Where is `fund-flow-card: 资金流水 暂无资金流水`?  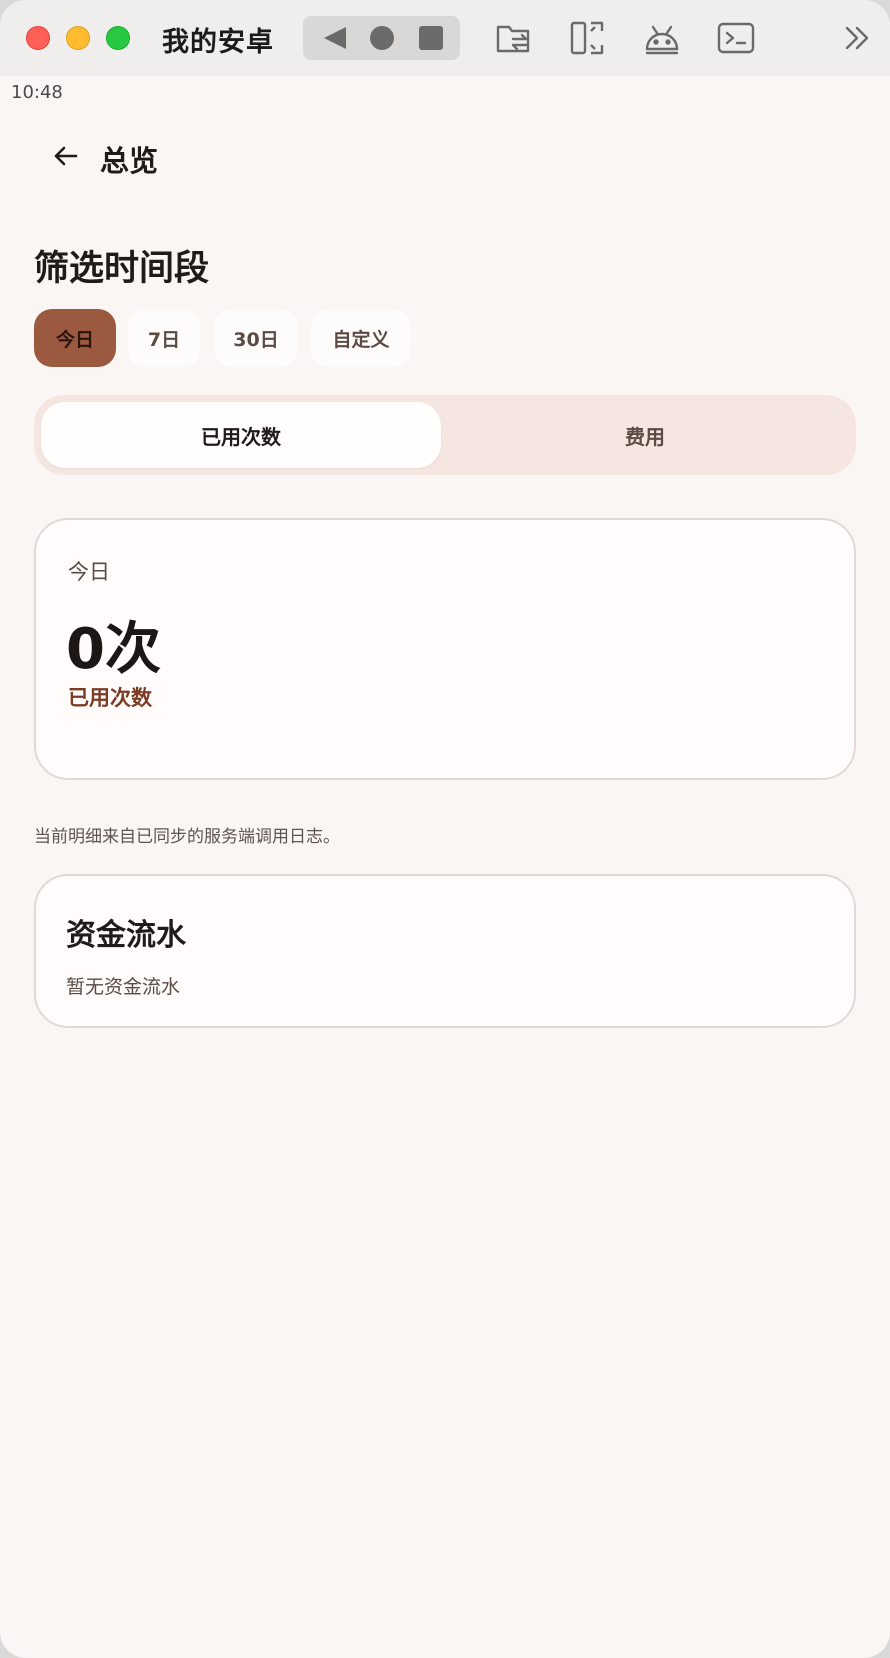 fund-flow-card: 资金流水 暂无资金流水 is located at coordinates (445, 951).